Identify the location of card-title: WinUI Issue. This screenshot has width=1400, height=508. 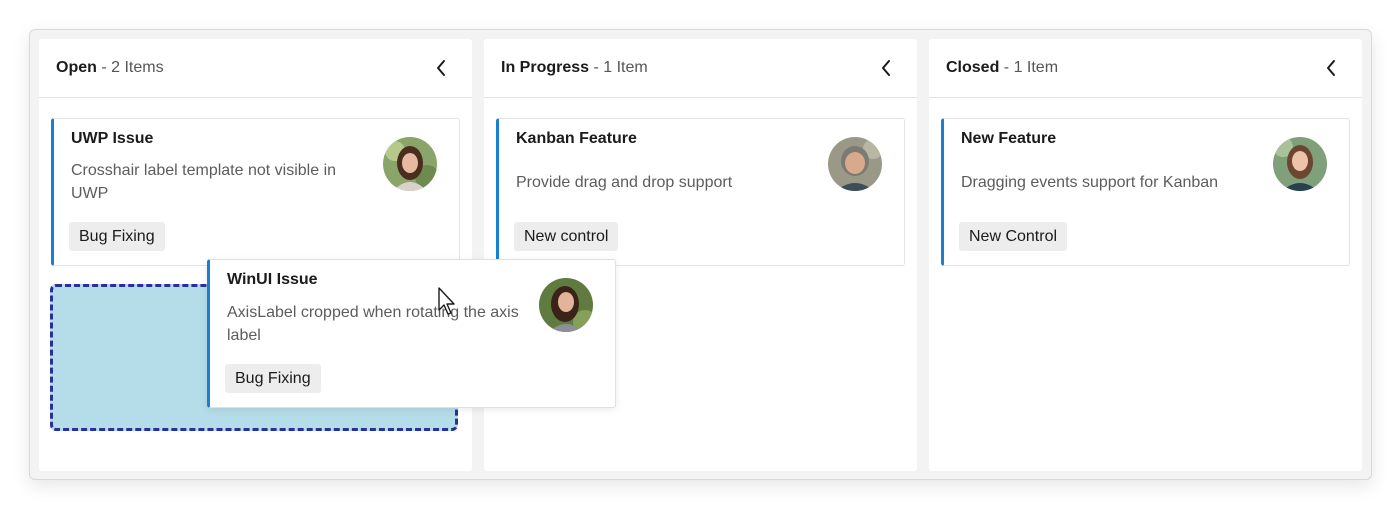
(272, 279).